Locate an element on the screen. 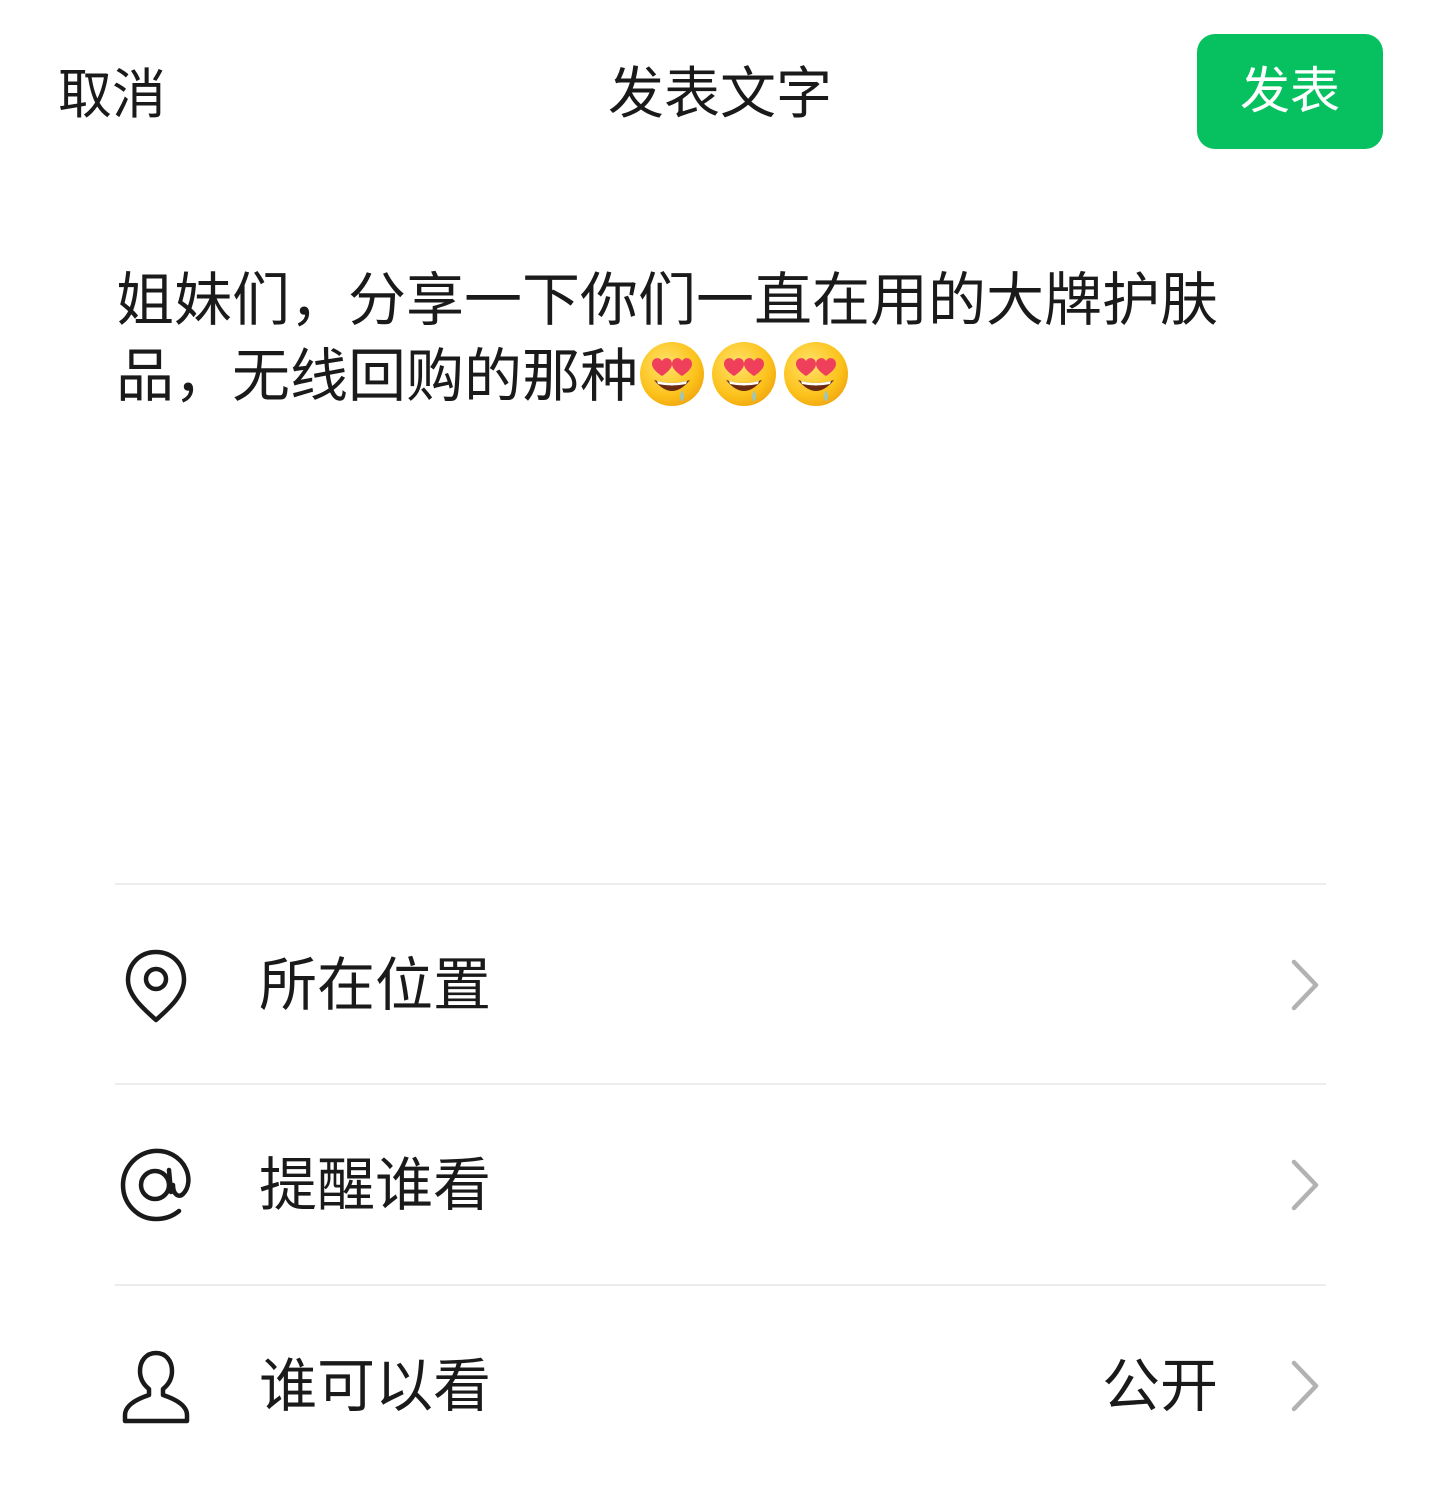 The image size is (1440, 1485). option-mention: 提醒谁看 is located at coordinates (720, 1185).